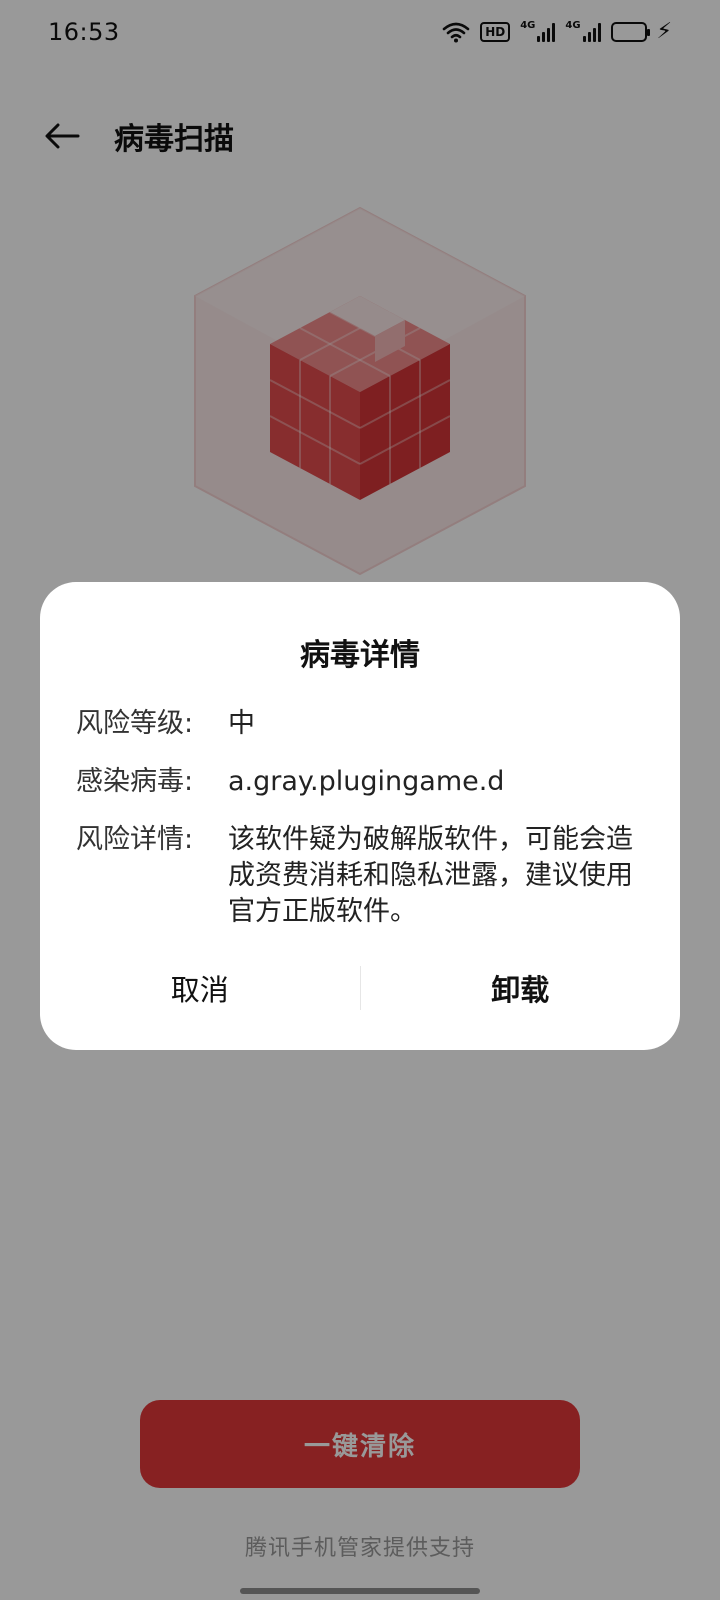 The image size is (720, 1600). Describe the element at coordinates (241, 723) in the screenshot. I see `risk-level-value: 中` at that location.